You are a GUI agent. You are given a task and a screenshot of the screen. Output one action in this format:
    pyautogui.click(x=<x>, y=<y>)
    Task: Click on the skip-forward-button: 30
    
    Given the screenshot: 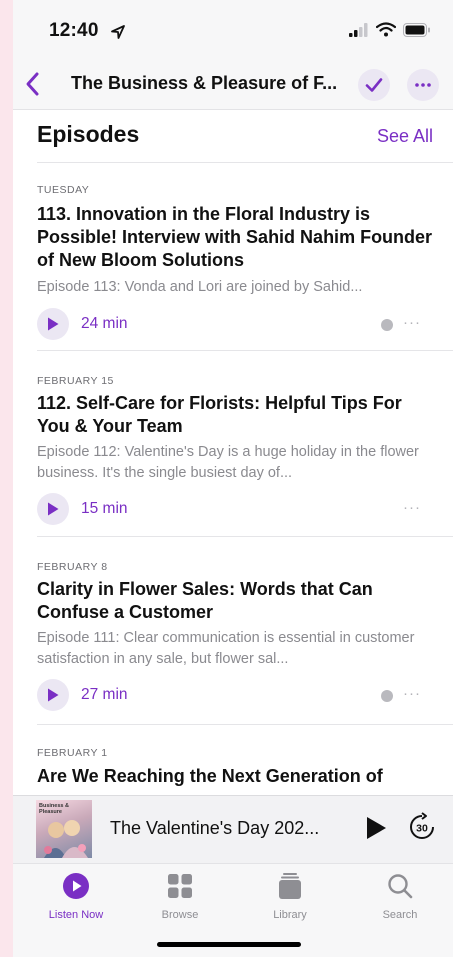 What is the action you would take?
    pyautogui.click(x=422, y=829)
    